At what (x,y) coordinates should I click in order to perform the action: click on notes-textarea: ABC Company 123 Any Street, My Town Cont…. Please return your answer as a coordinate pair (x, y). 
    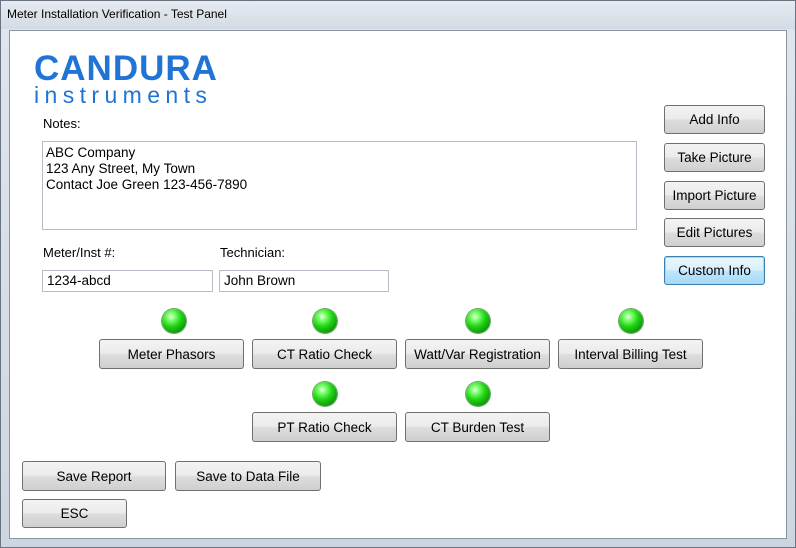
    Looking at the image, I should click on (339, 185).